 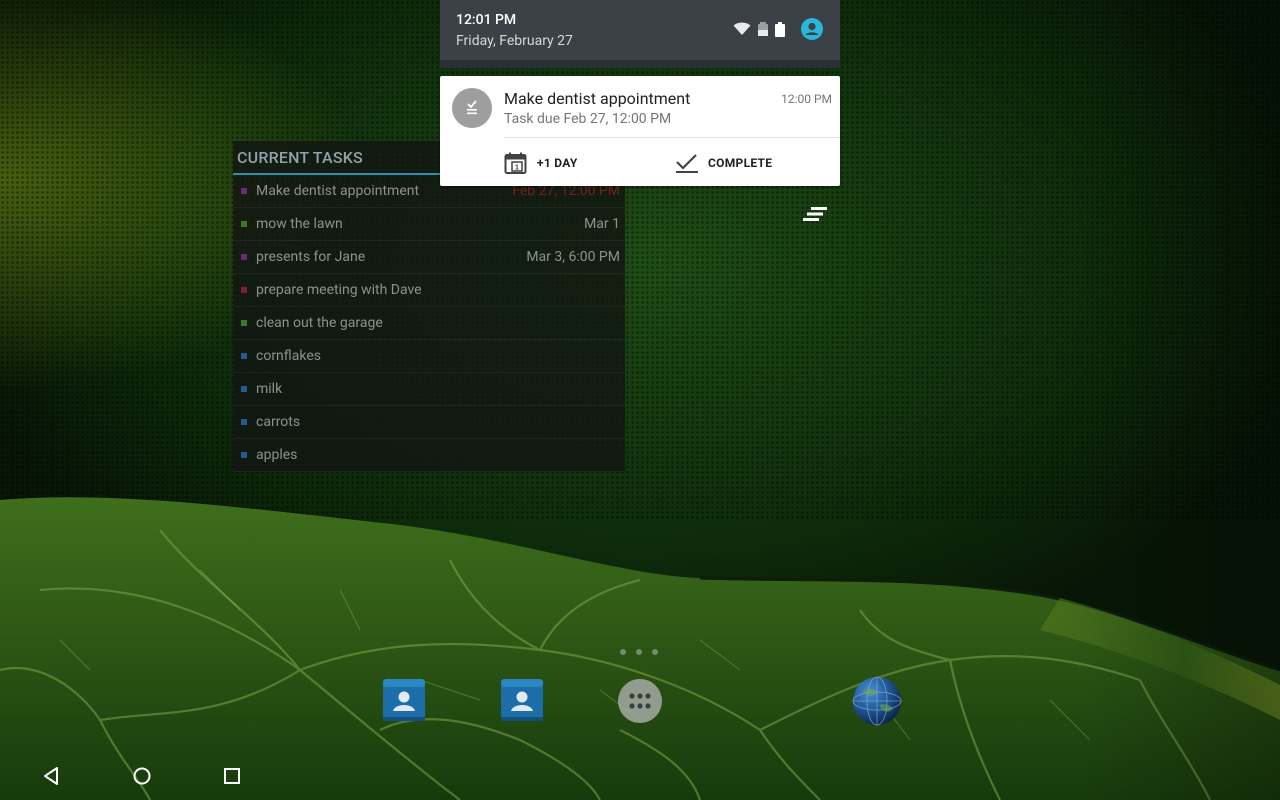 I want to click on task-row: mow the lawn Mar 1, so click(x=429, y=224).